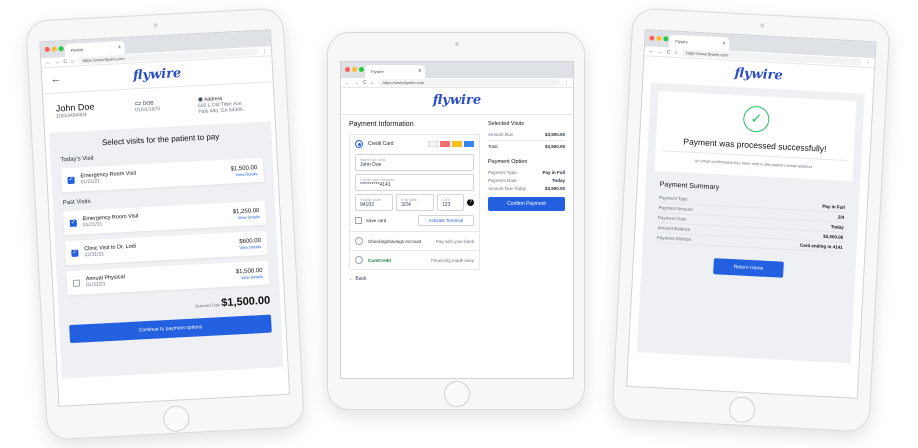 The width and height of the screenshot is (918, 448). Describe the element at coordinates (457, 70) in the screenshot. I see `browser-tabbar: Flywire x` at that location.